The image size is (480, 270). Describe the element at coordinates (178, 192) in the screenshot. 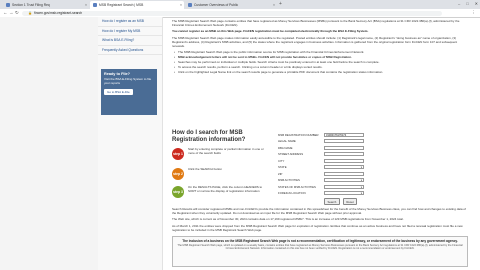

I see `step-3-badge: step 3` at that location.